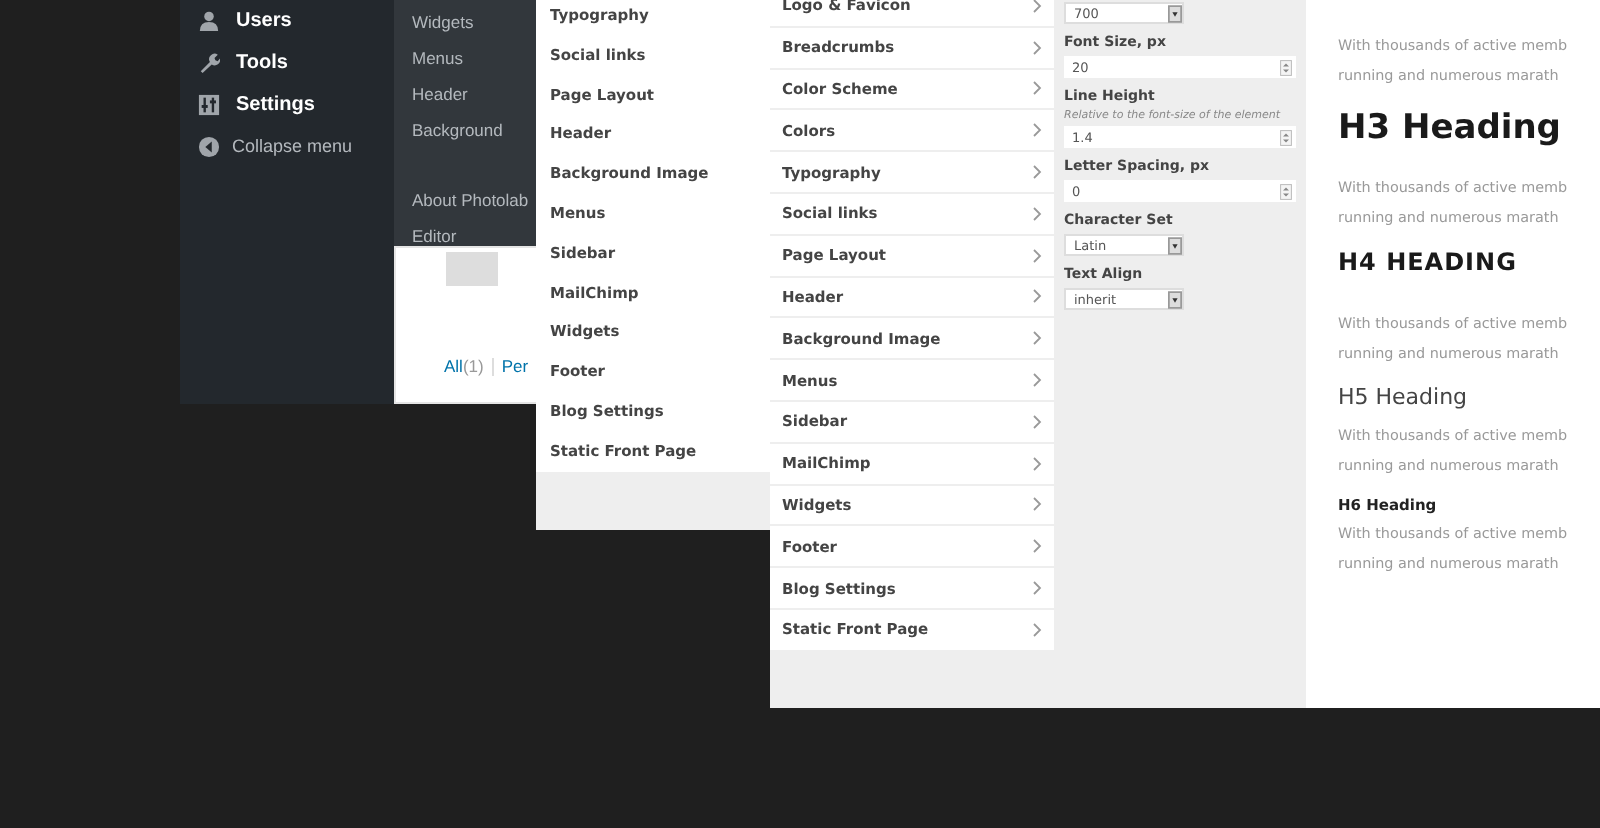 The height and width of the screenshot is (828, 1600). Describe the element at coordinates (1450, 128) in the screenshot. I see `heading-text: H3 Heading` at that location.